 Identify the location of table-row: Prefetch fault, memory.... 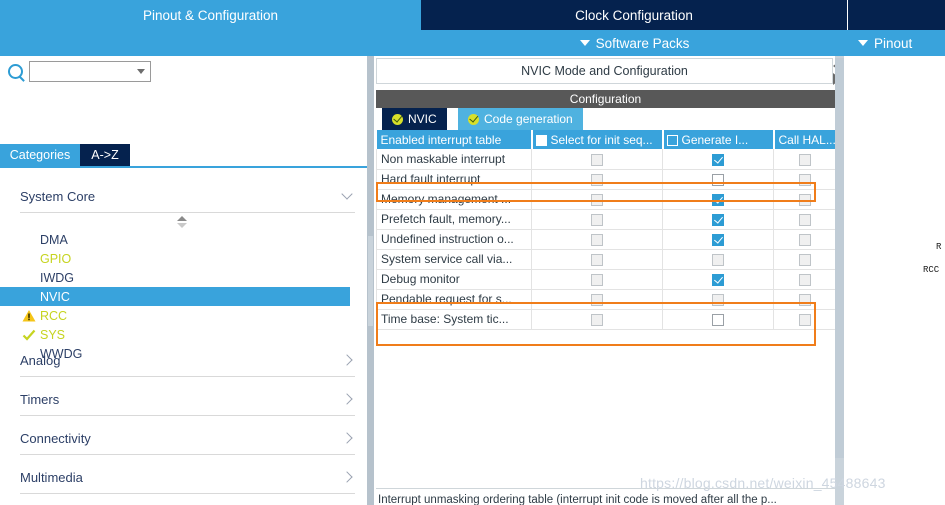
(606, 219).